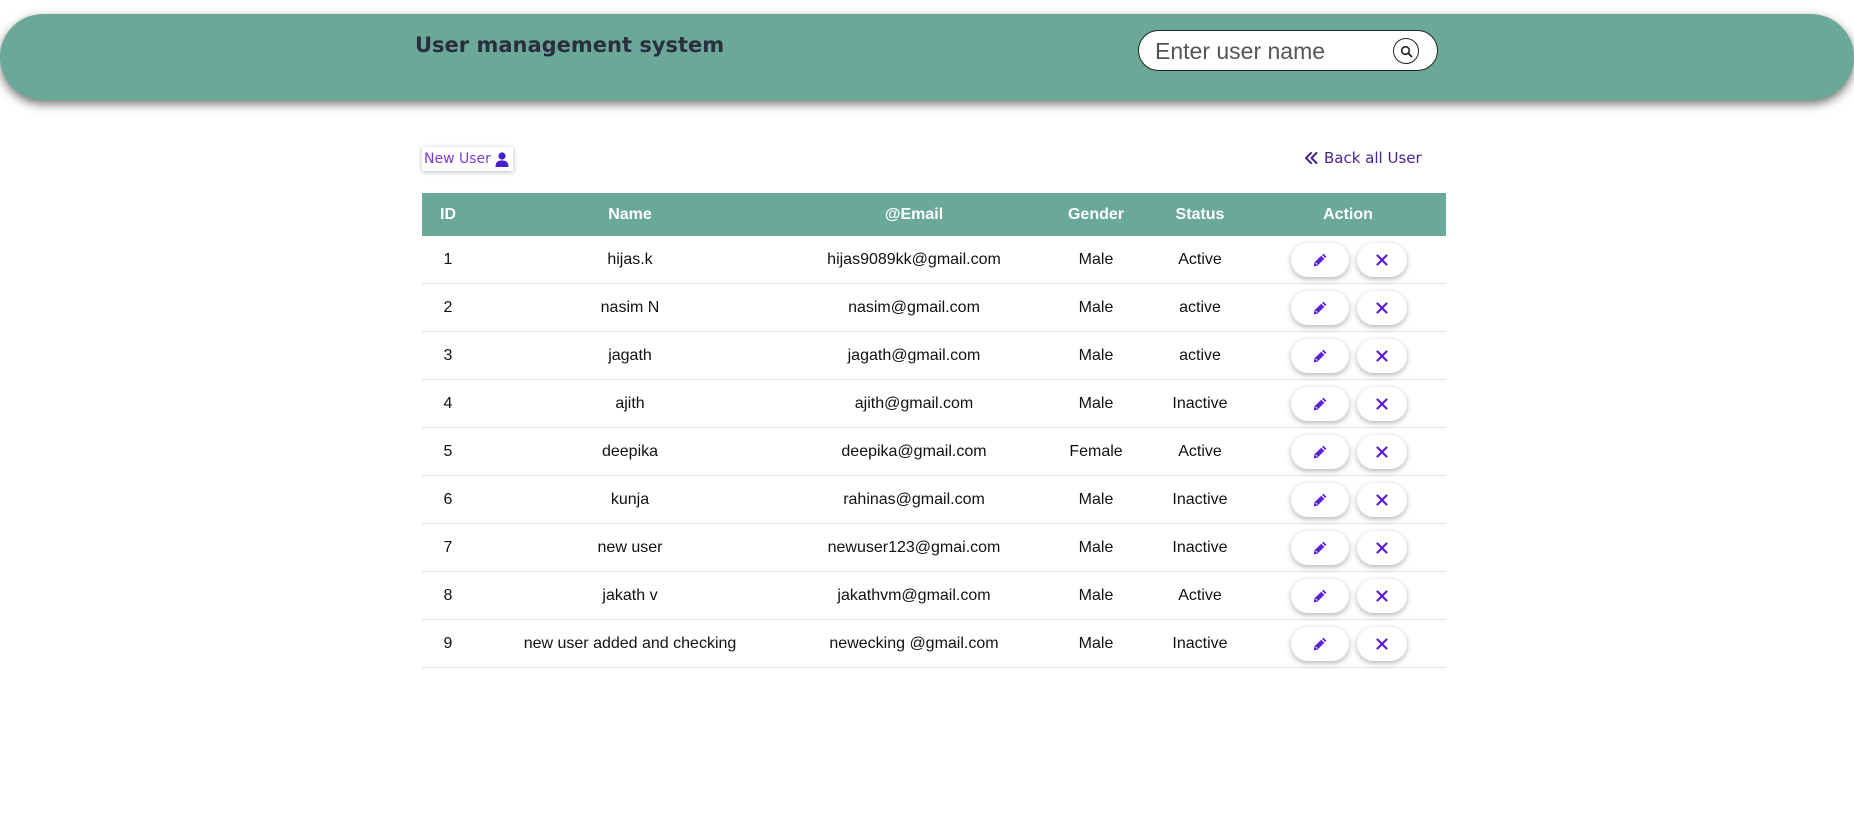  I want to click on cell-gender: Female, so click(1096, 451).